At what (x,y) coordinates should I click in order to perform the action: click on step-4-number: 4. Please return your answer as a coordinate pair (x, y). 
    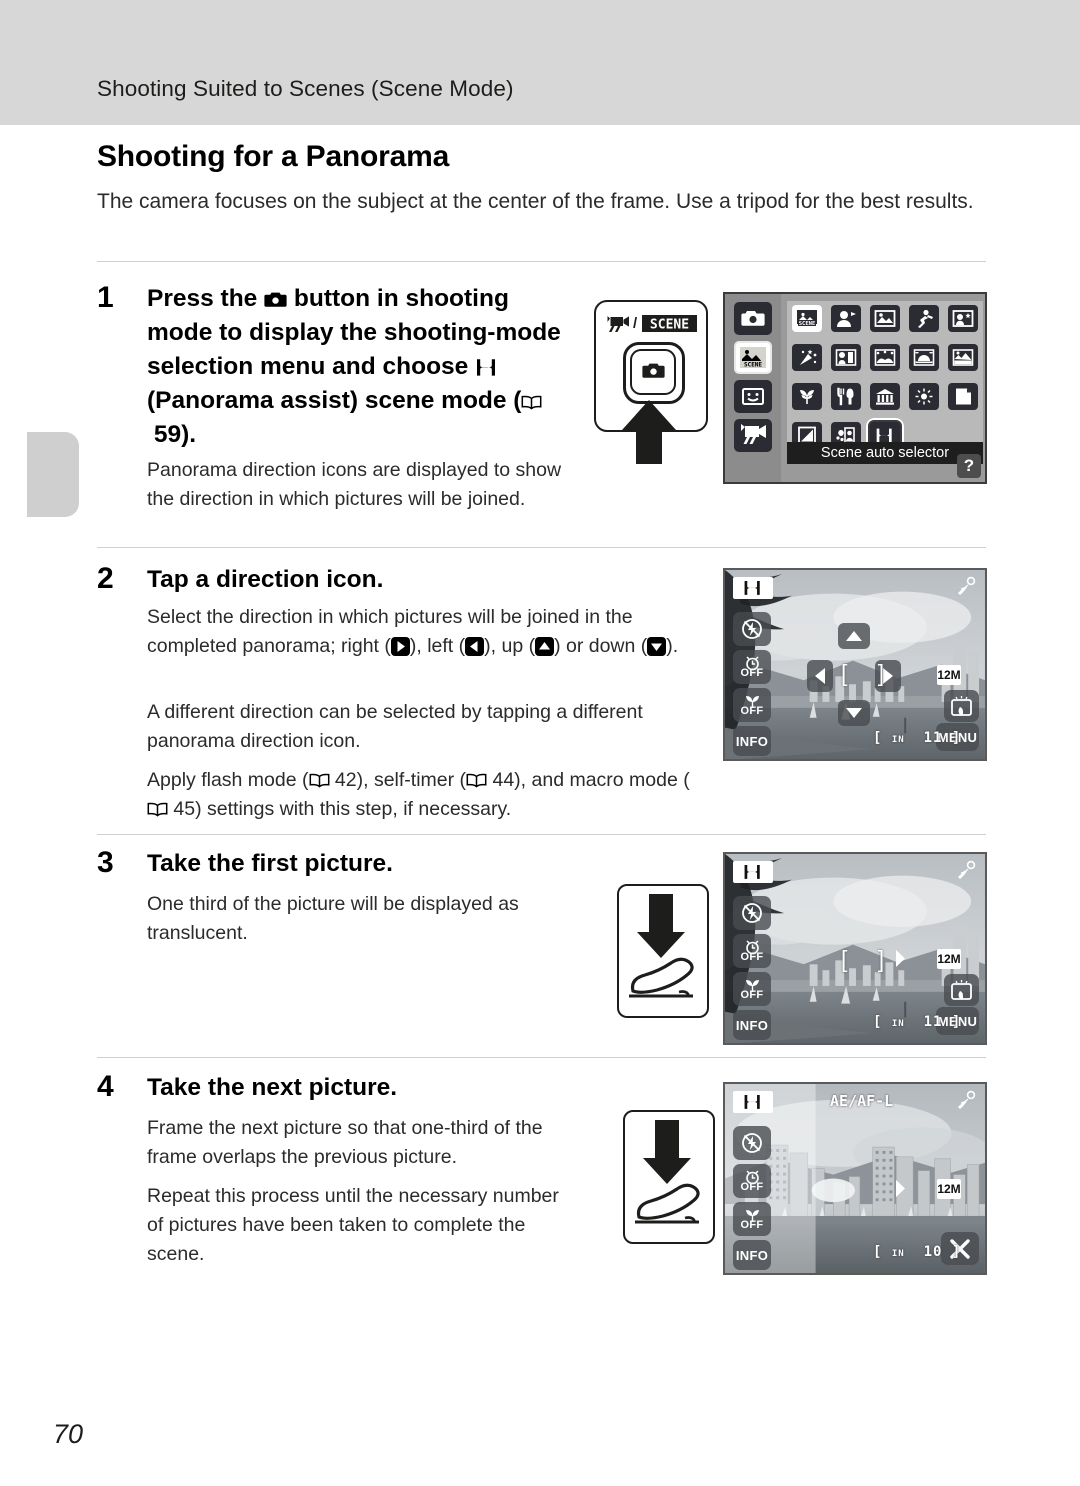
    Looking at the image, I should click on (105, 1086).